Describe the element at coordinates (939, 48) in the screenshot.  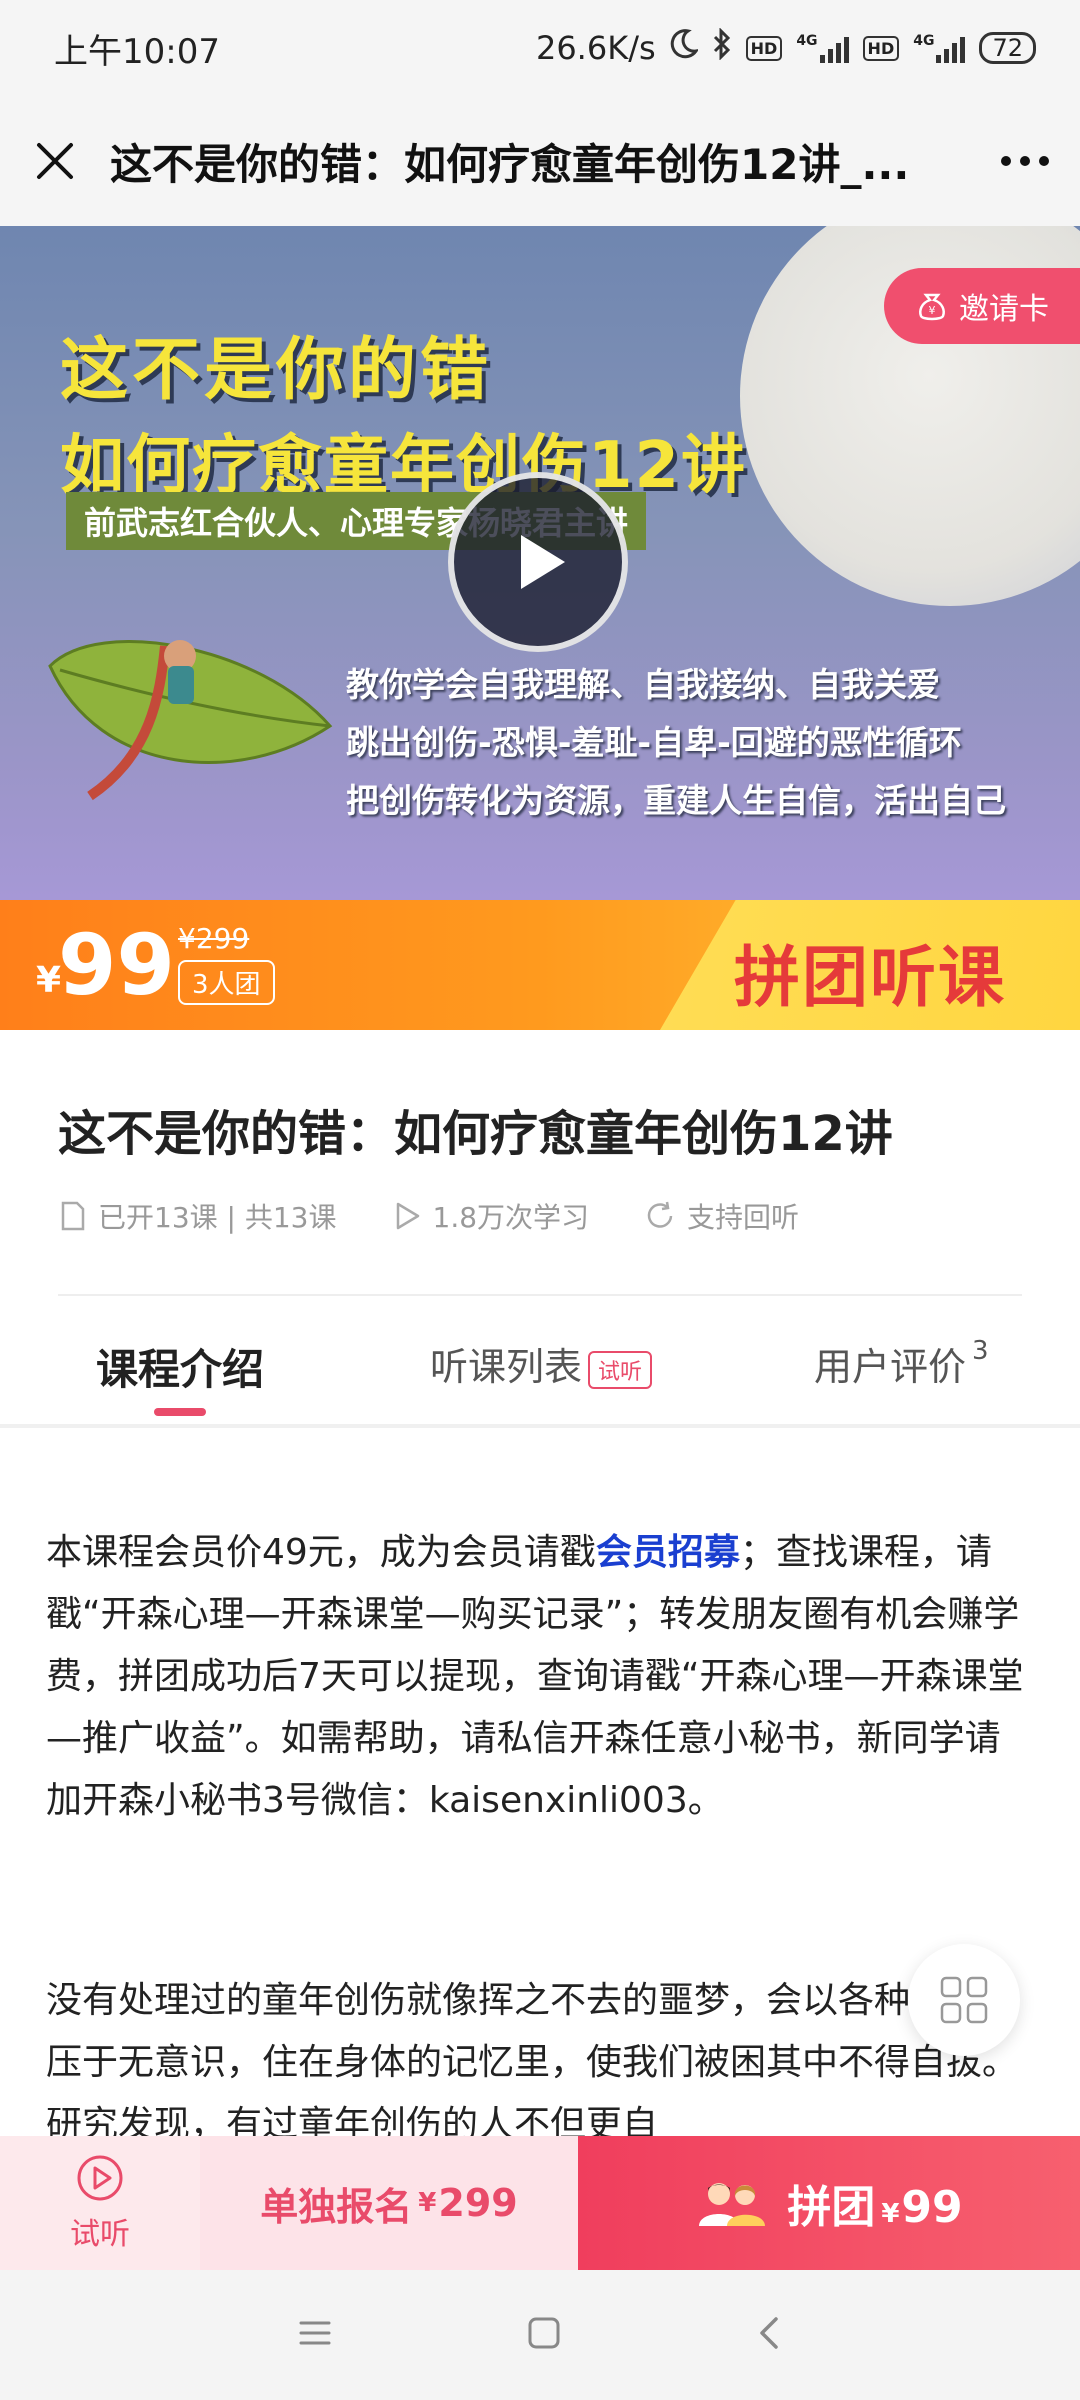
I see `signal-icon-2: 4G` at that location.